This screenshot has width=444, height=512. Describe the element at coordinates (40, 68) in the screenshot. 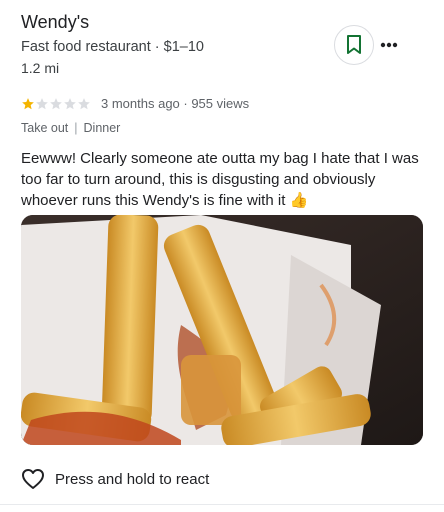

I see `place-distance: 1.2 mi` at that location.